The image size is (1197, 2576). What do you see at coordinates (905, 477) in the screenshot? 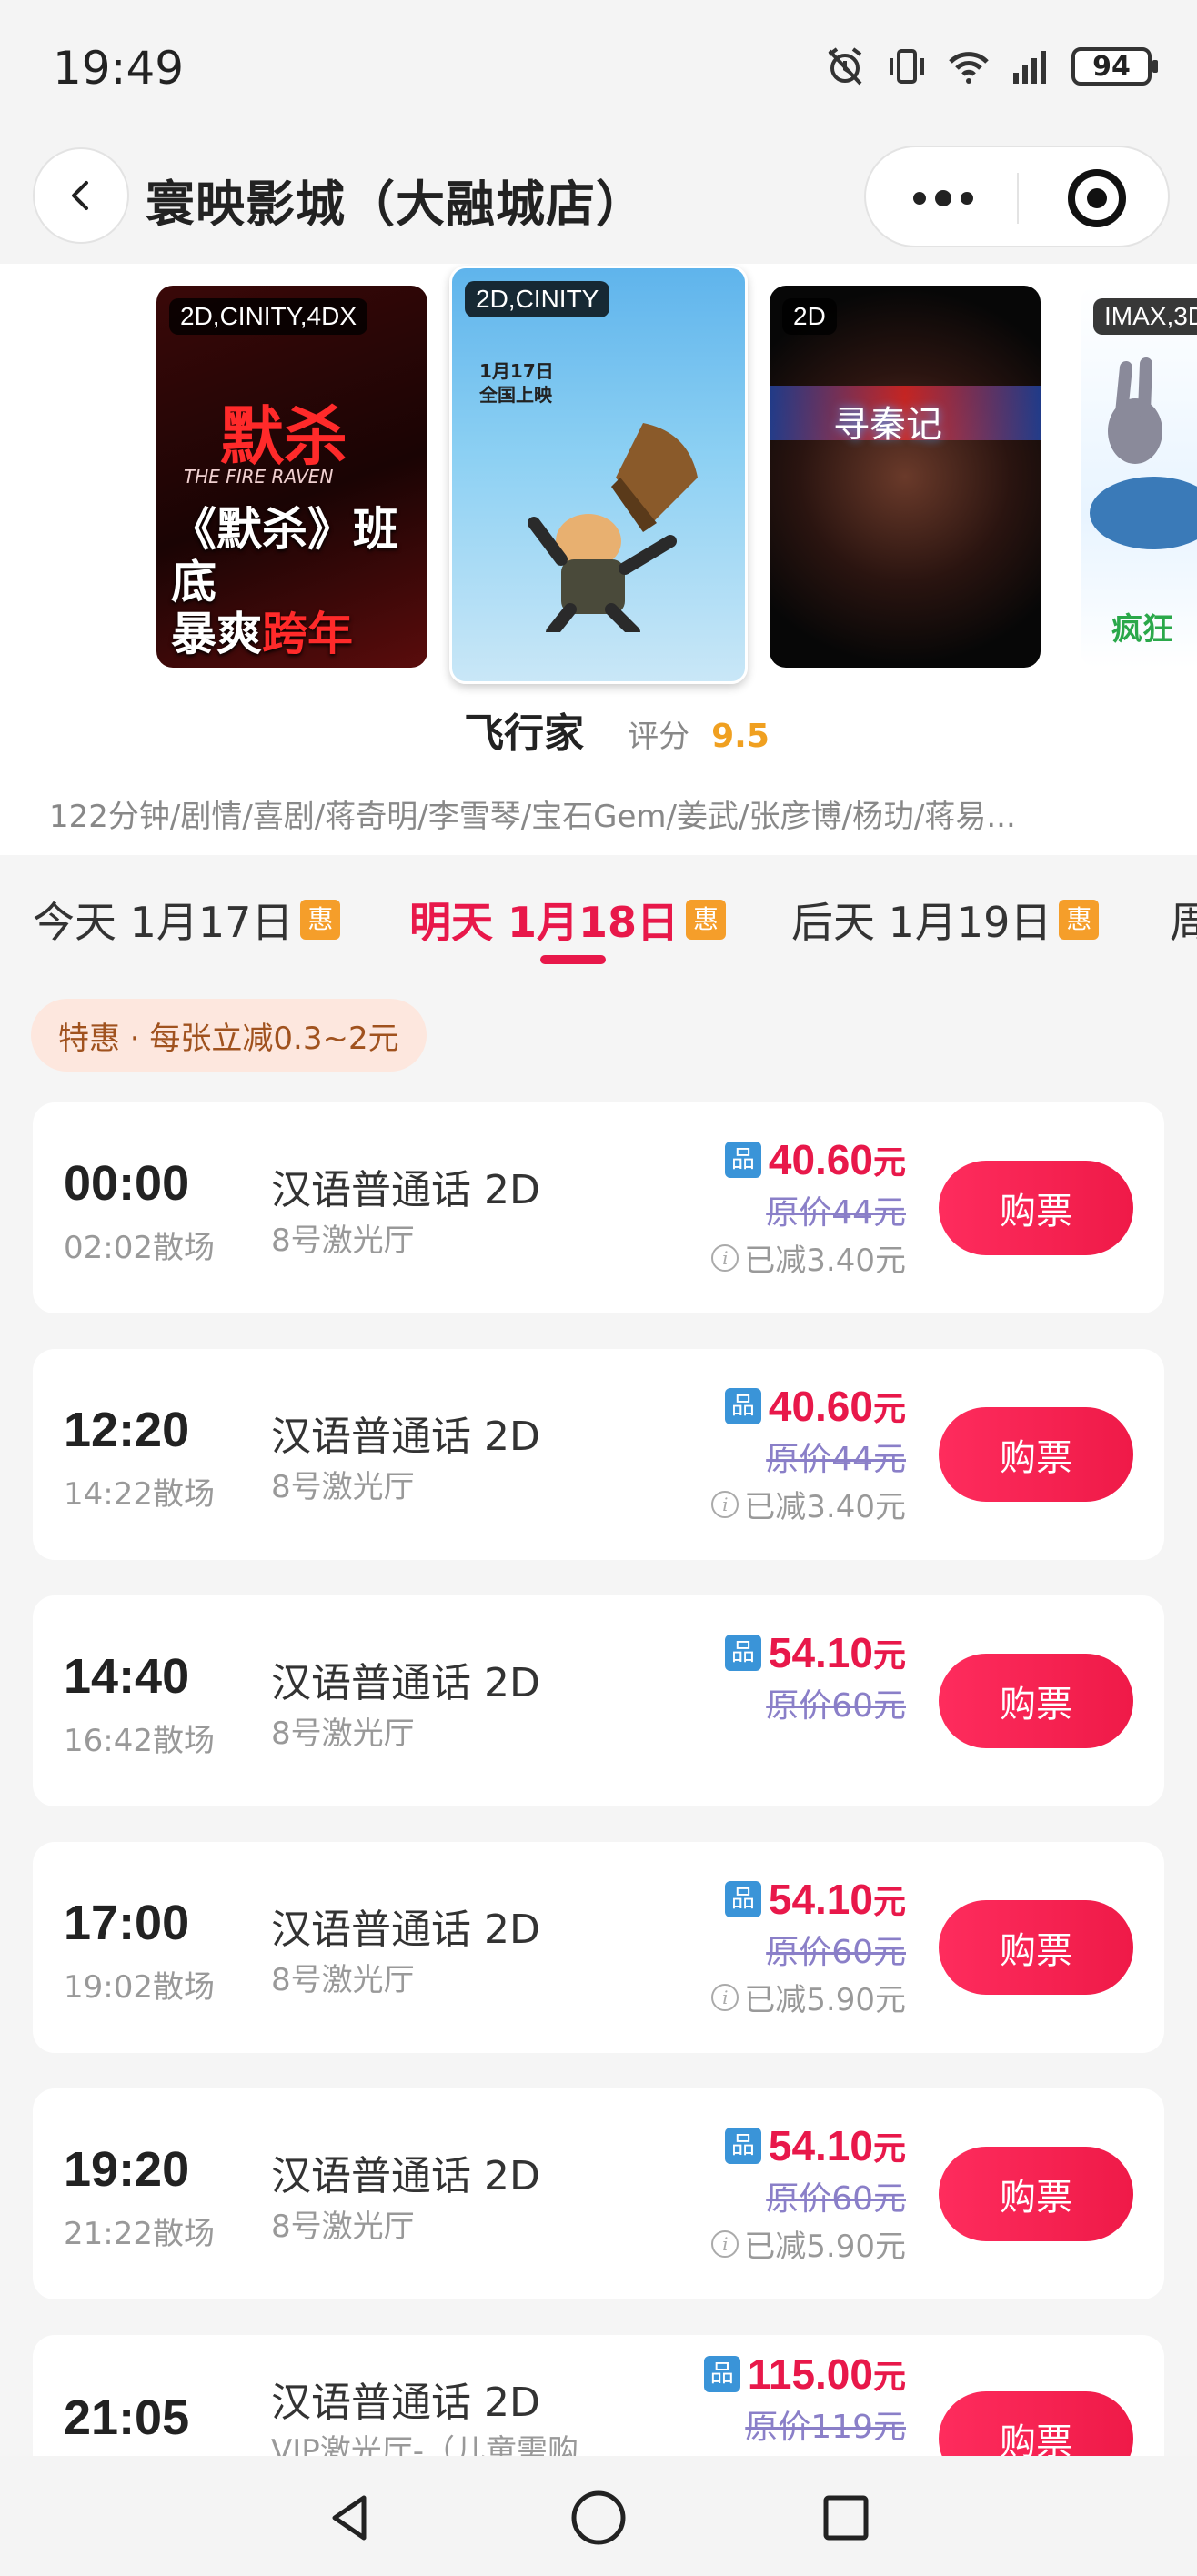
I see `poster-3: 寻秦记 2D` at bounding box center [905, 477].